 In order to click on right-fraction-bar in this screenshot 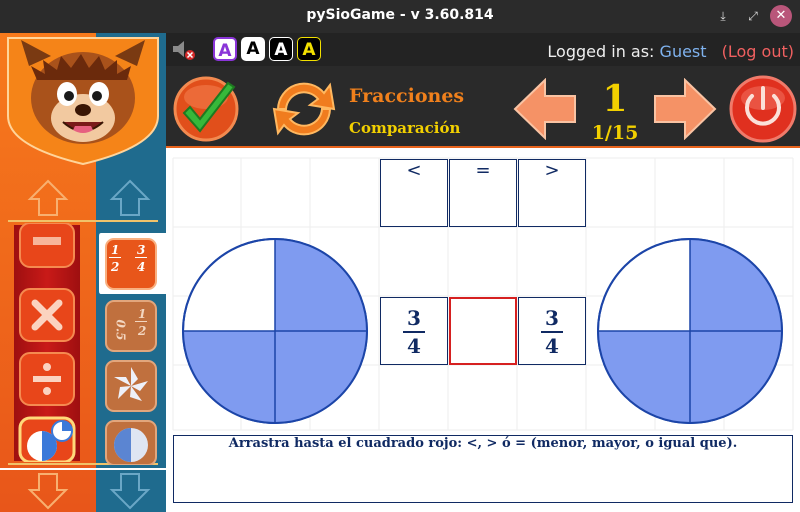, I will do `click(552, 332)`.